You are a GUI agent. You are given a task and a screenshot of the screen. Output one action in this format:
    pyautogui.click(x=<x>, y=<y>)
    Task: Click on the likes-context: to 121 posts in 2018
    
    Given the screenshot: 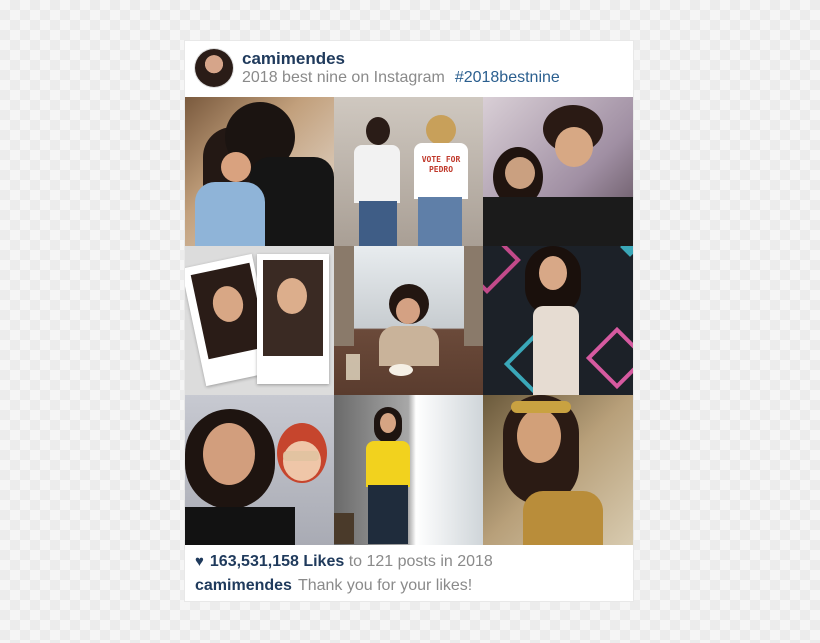 What is the action you would take?
    pyautogui.click(x=420, y=561)
    